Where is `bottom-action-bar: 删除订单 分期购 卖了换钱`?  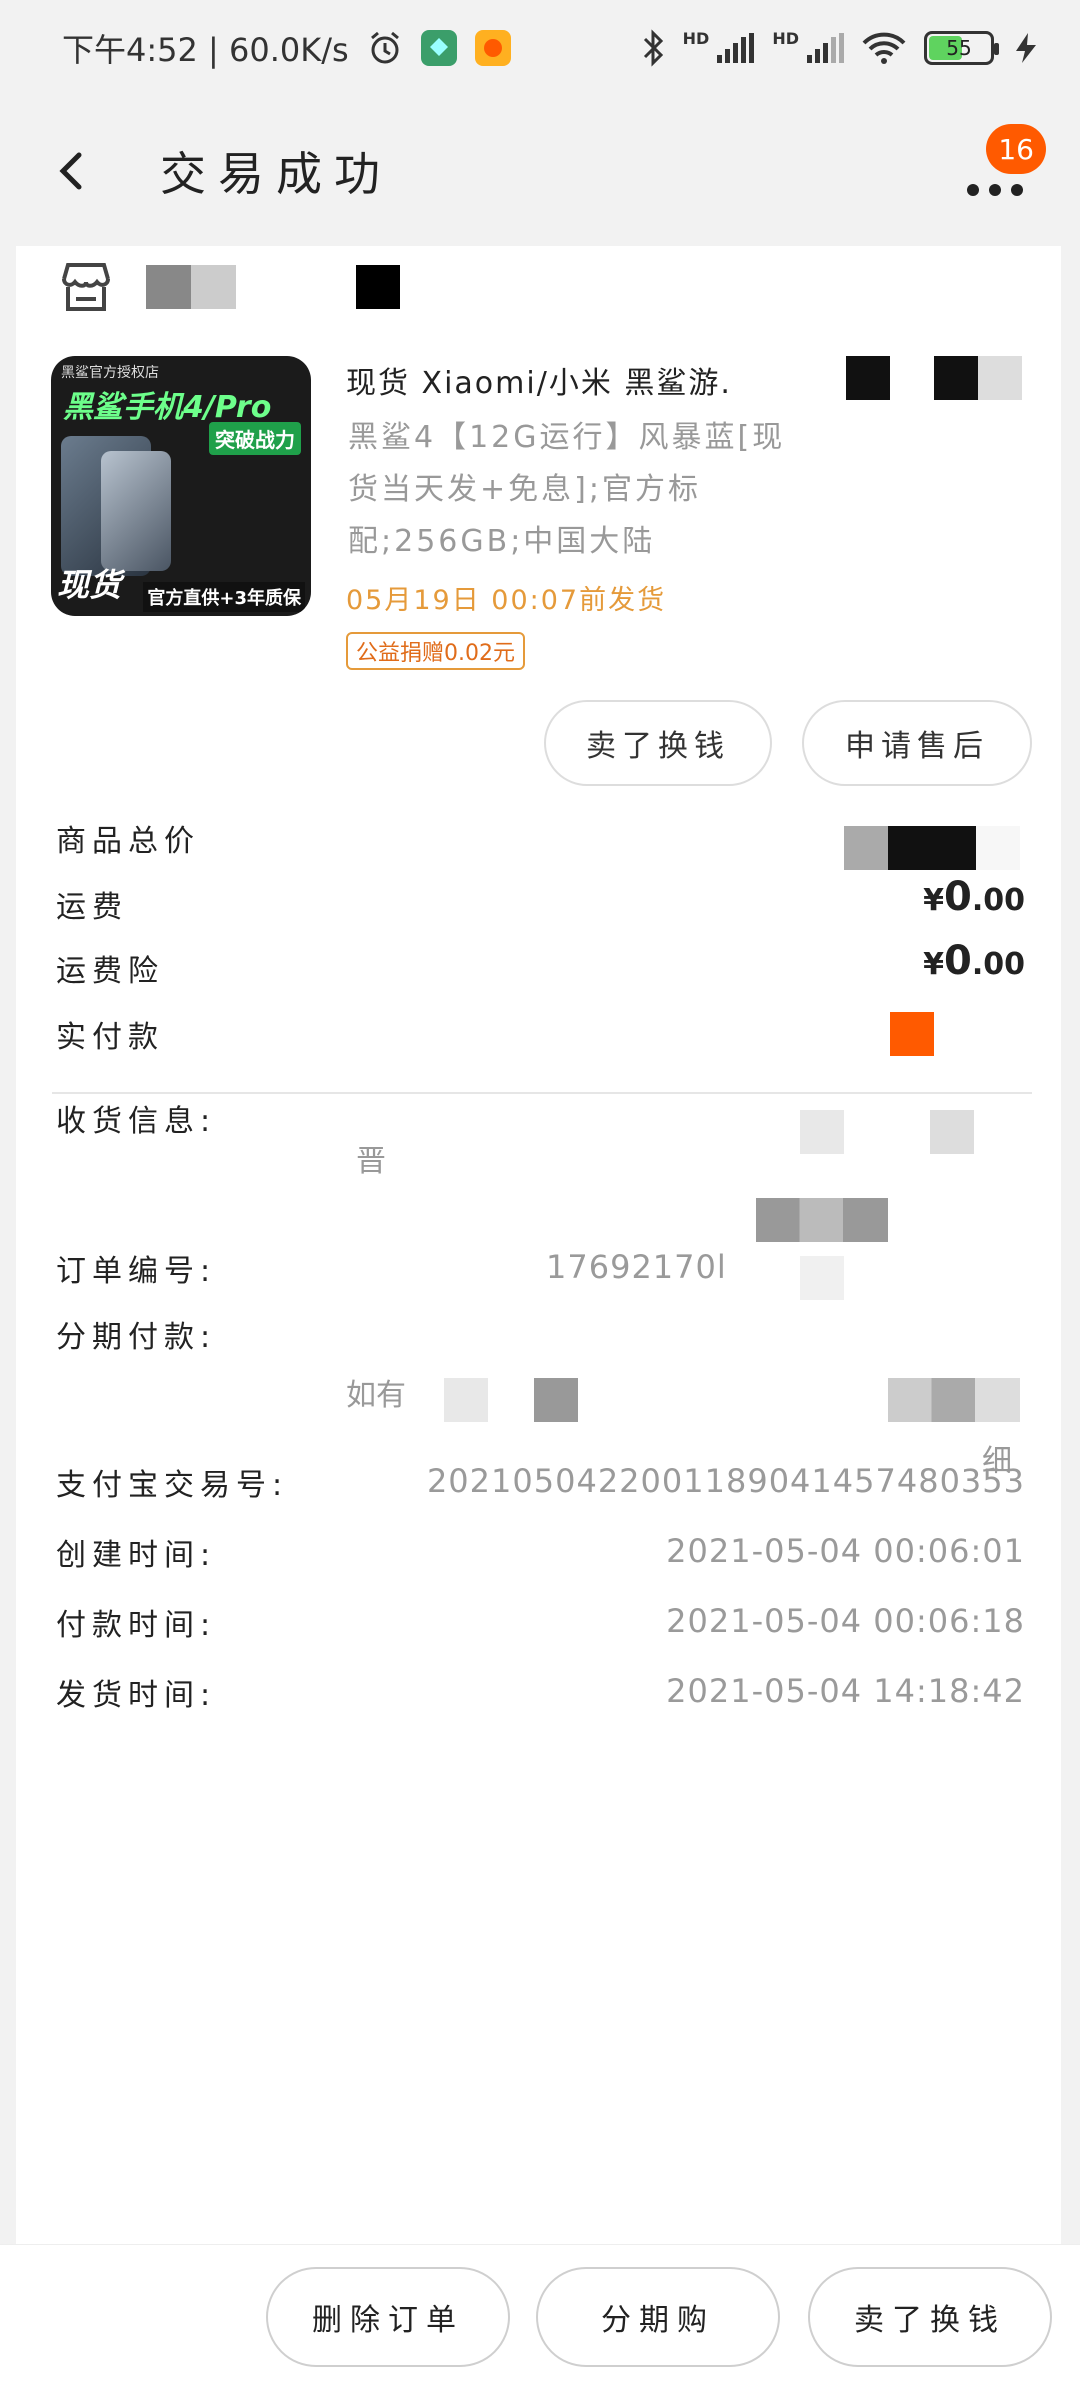 bottom-action-bar: 删除订单 分期购 卖了换钱 is located at coordinates (540, 2322).